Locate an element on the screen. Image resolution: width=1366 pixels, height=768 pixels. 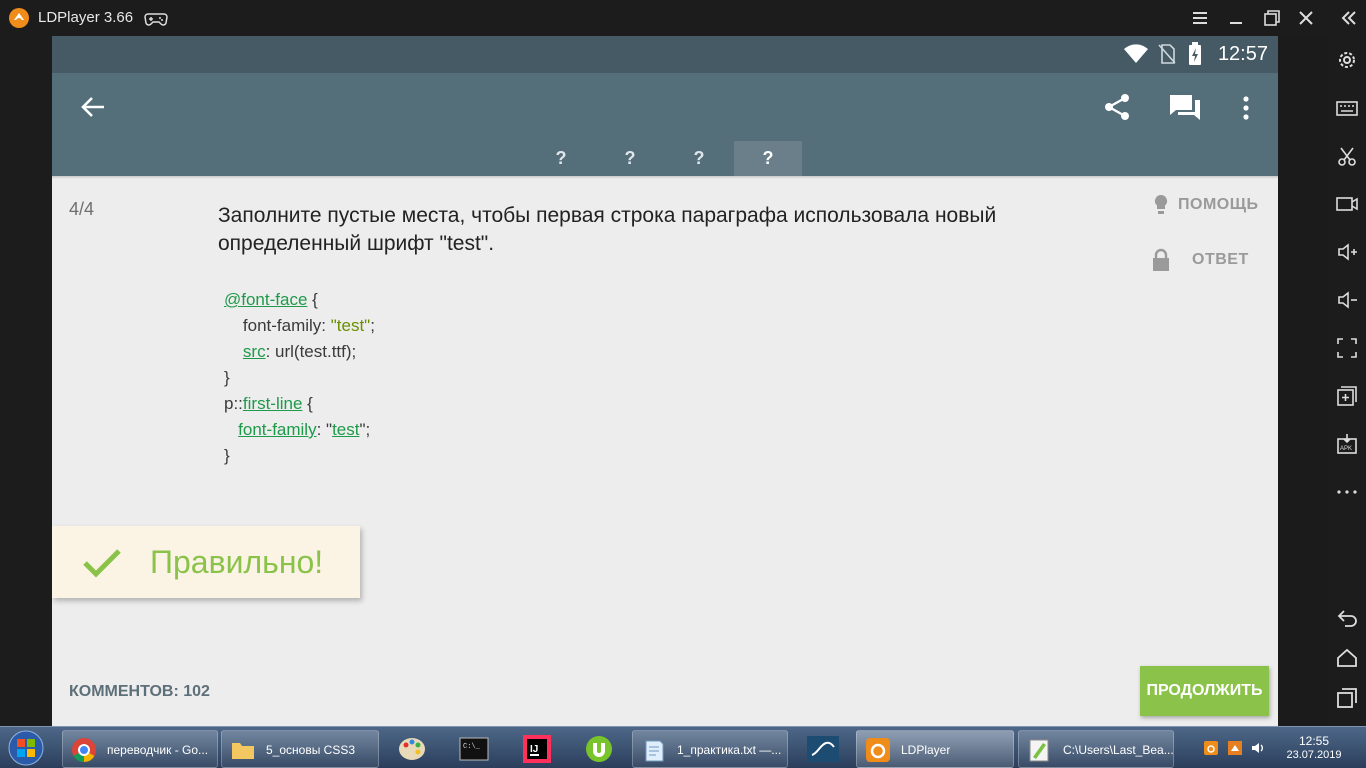
tray-ldplayer-icon is located at coordinates (1211, 748).